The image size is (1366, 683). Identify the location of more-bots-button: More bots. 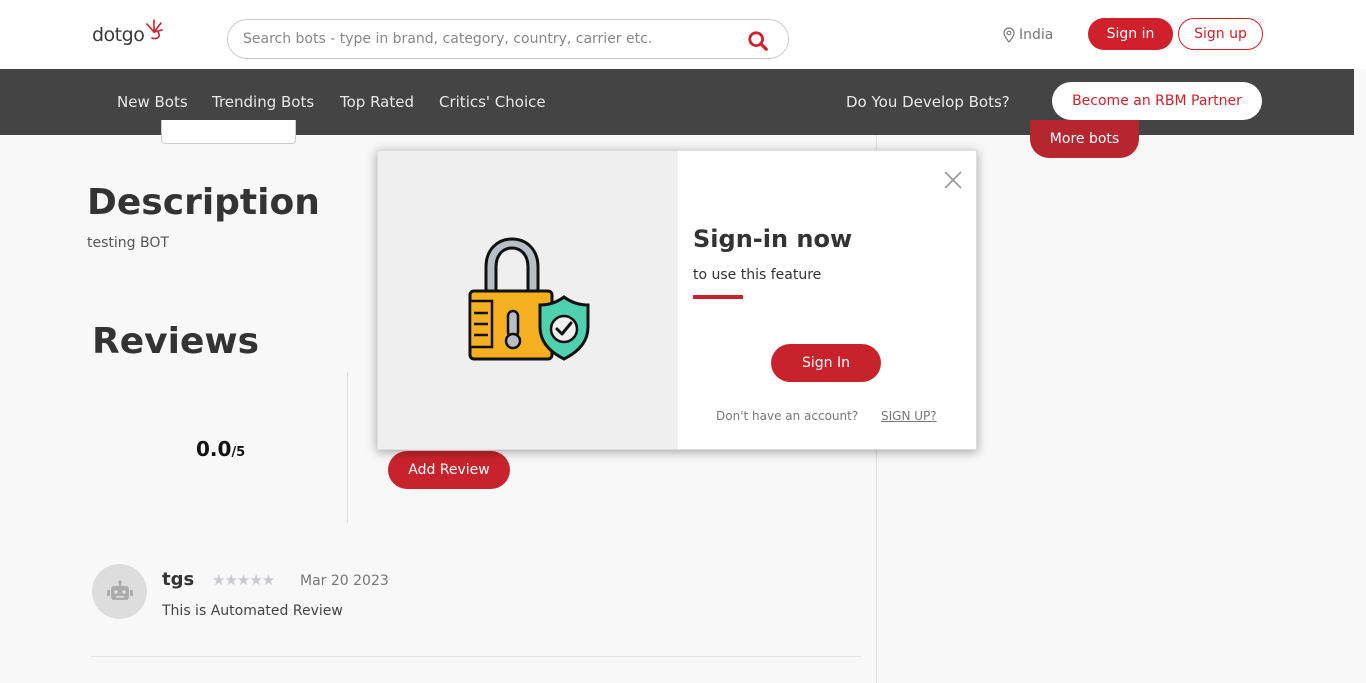
(1084, 139).